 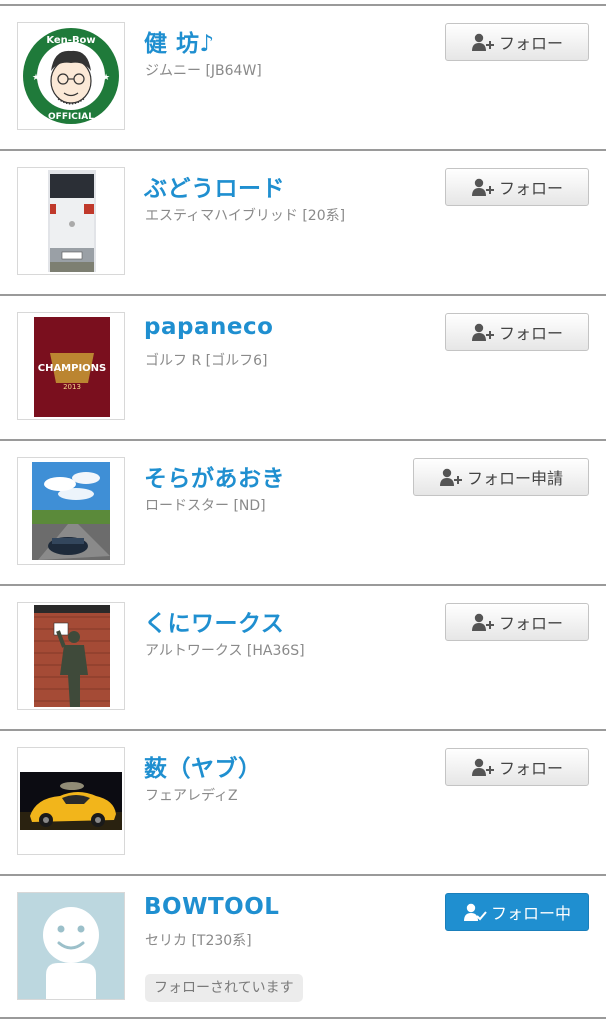 I want to click on statue-photo, so click(x=71, y=656).